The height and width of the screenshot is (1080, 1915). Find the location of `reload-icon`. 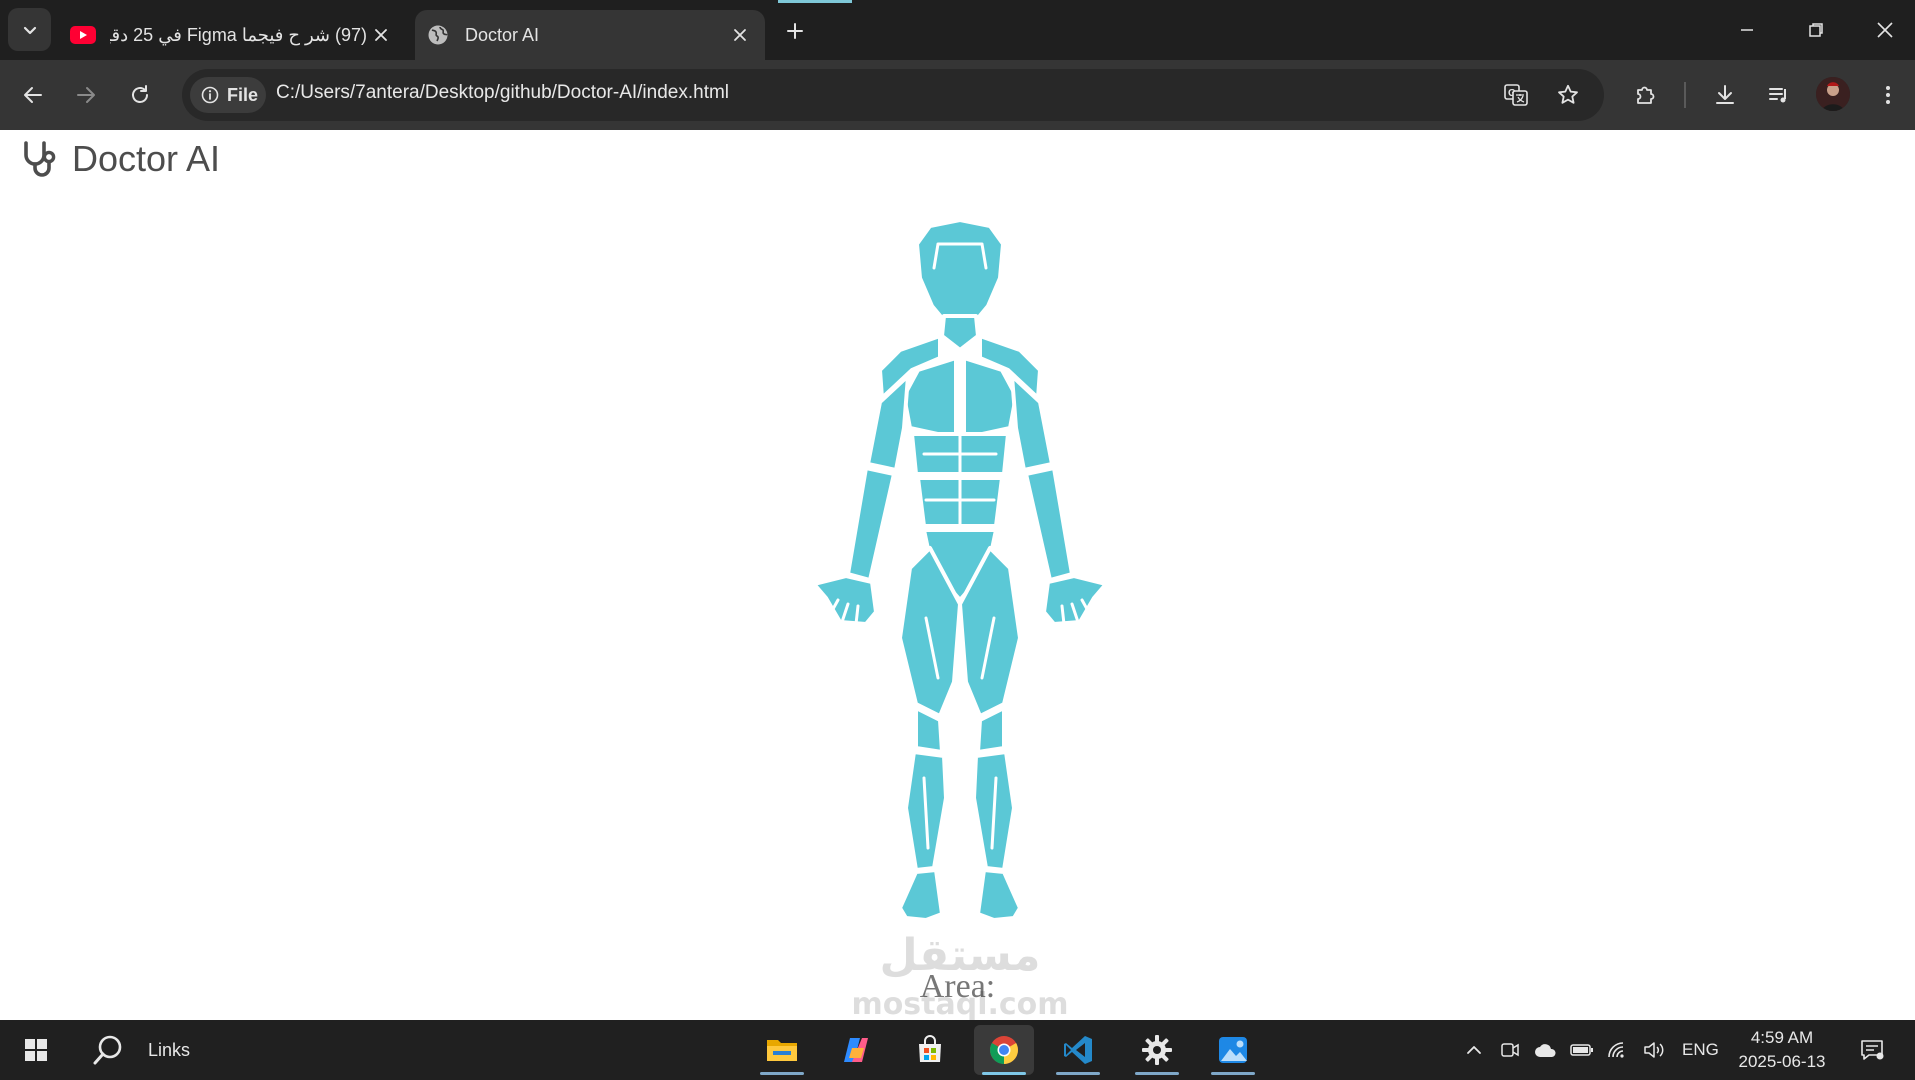

reload-icon is located at coordinates (140, 94).